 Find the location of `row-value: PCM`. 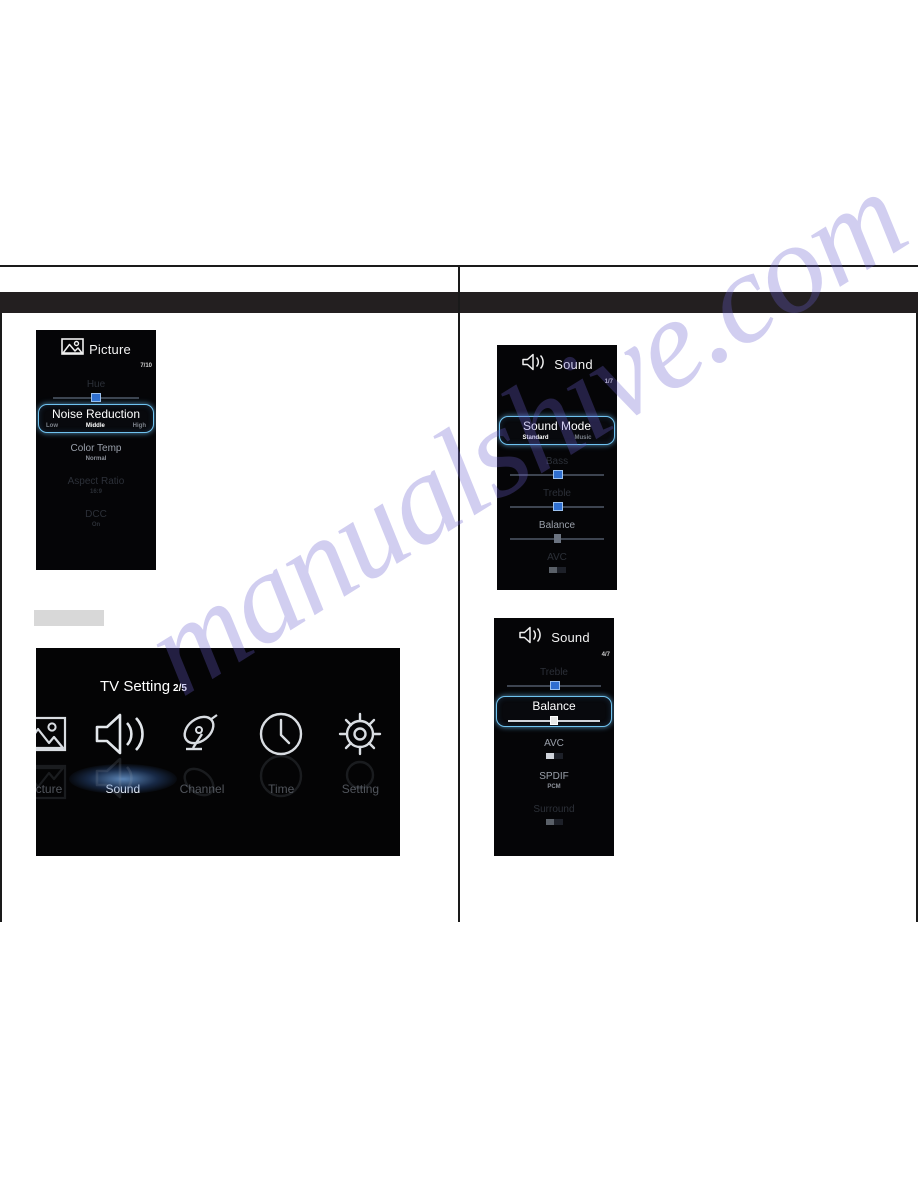

row-value: PCM is located at coordinates (554, 787).